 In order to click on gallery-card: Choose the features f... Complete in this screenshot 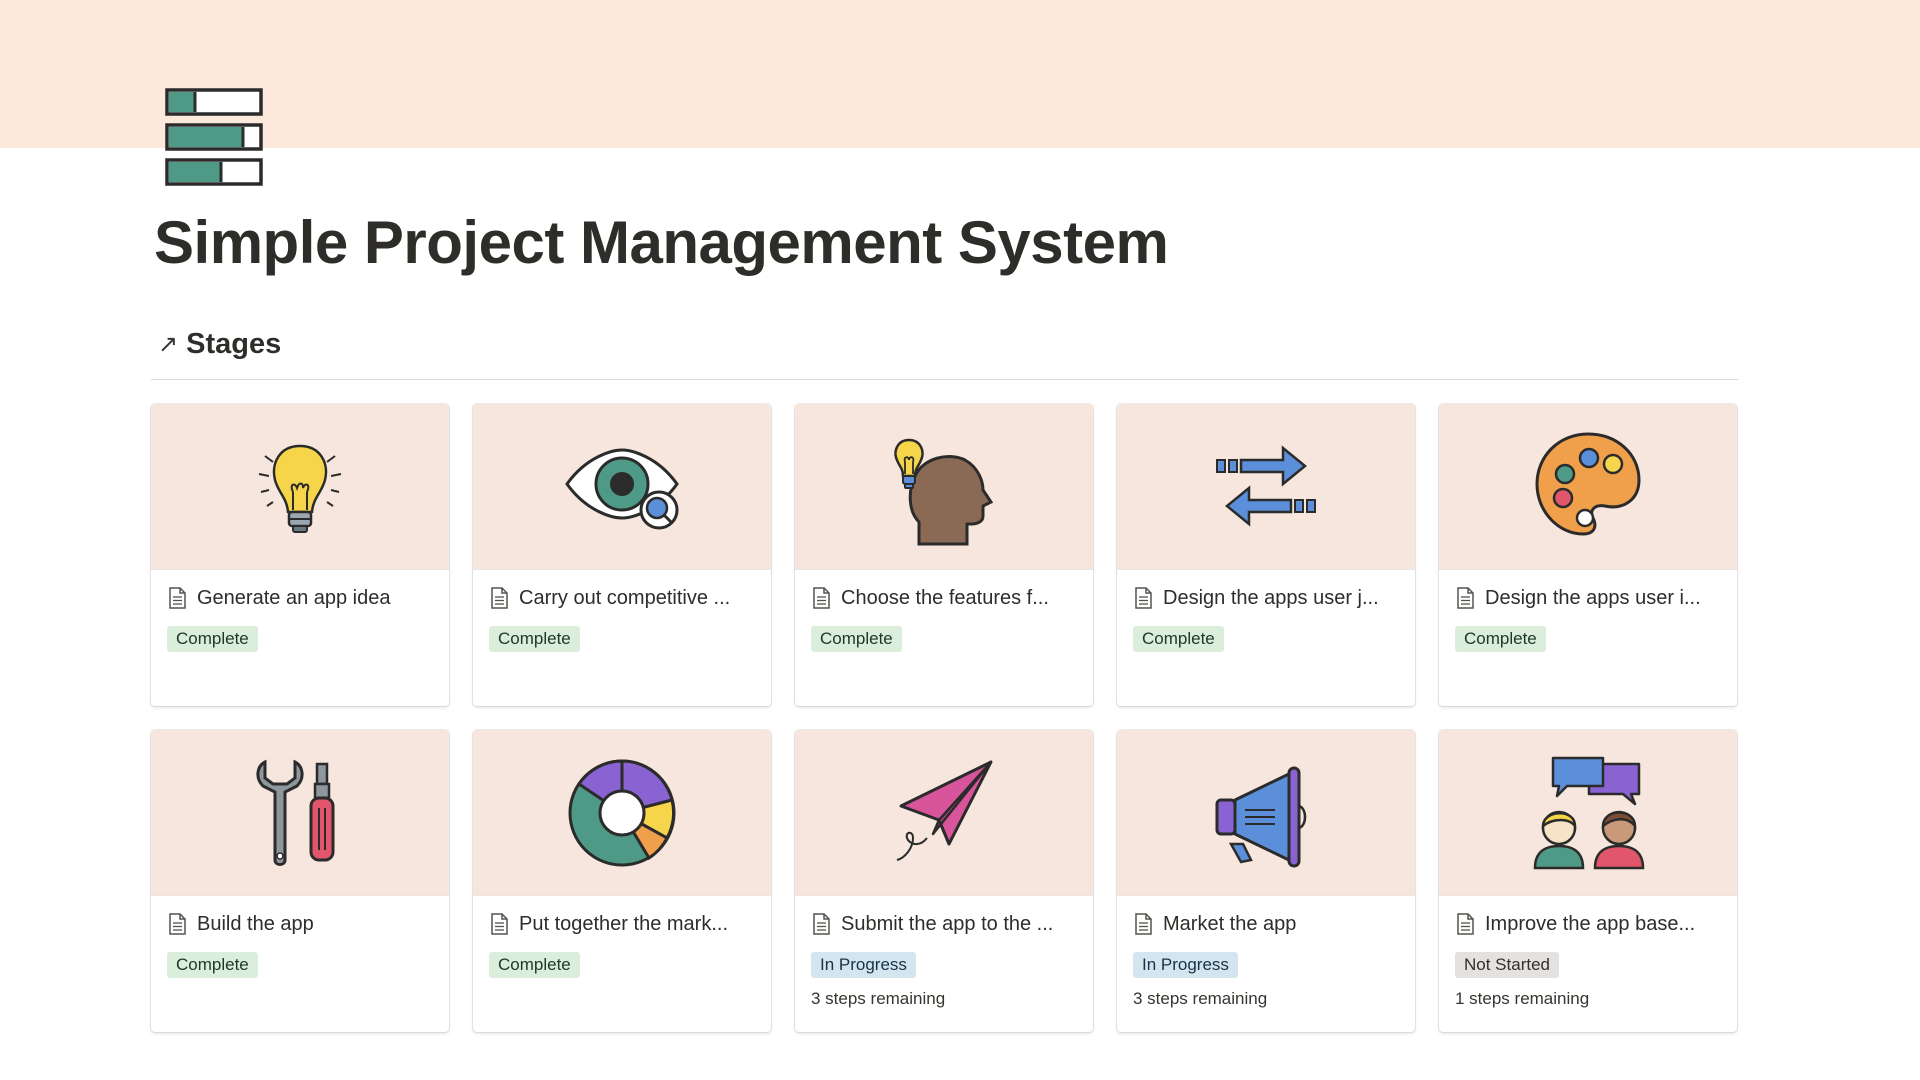, I will do `click(944, 555)`.